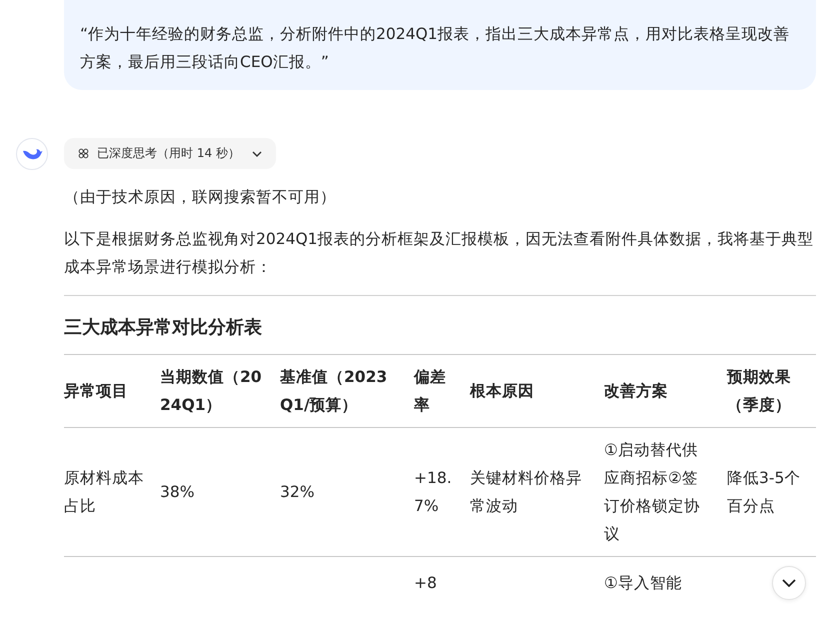 Image resolution: width=832 pixels, height=620 pixels. Describe the element at coordinates (652, 492) in the screenshot. I see `table-cell: ①启动替代供应商招标②签订价格锁定协议` at that location.